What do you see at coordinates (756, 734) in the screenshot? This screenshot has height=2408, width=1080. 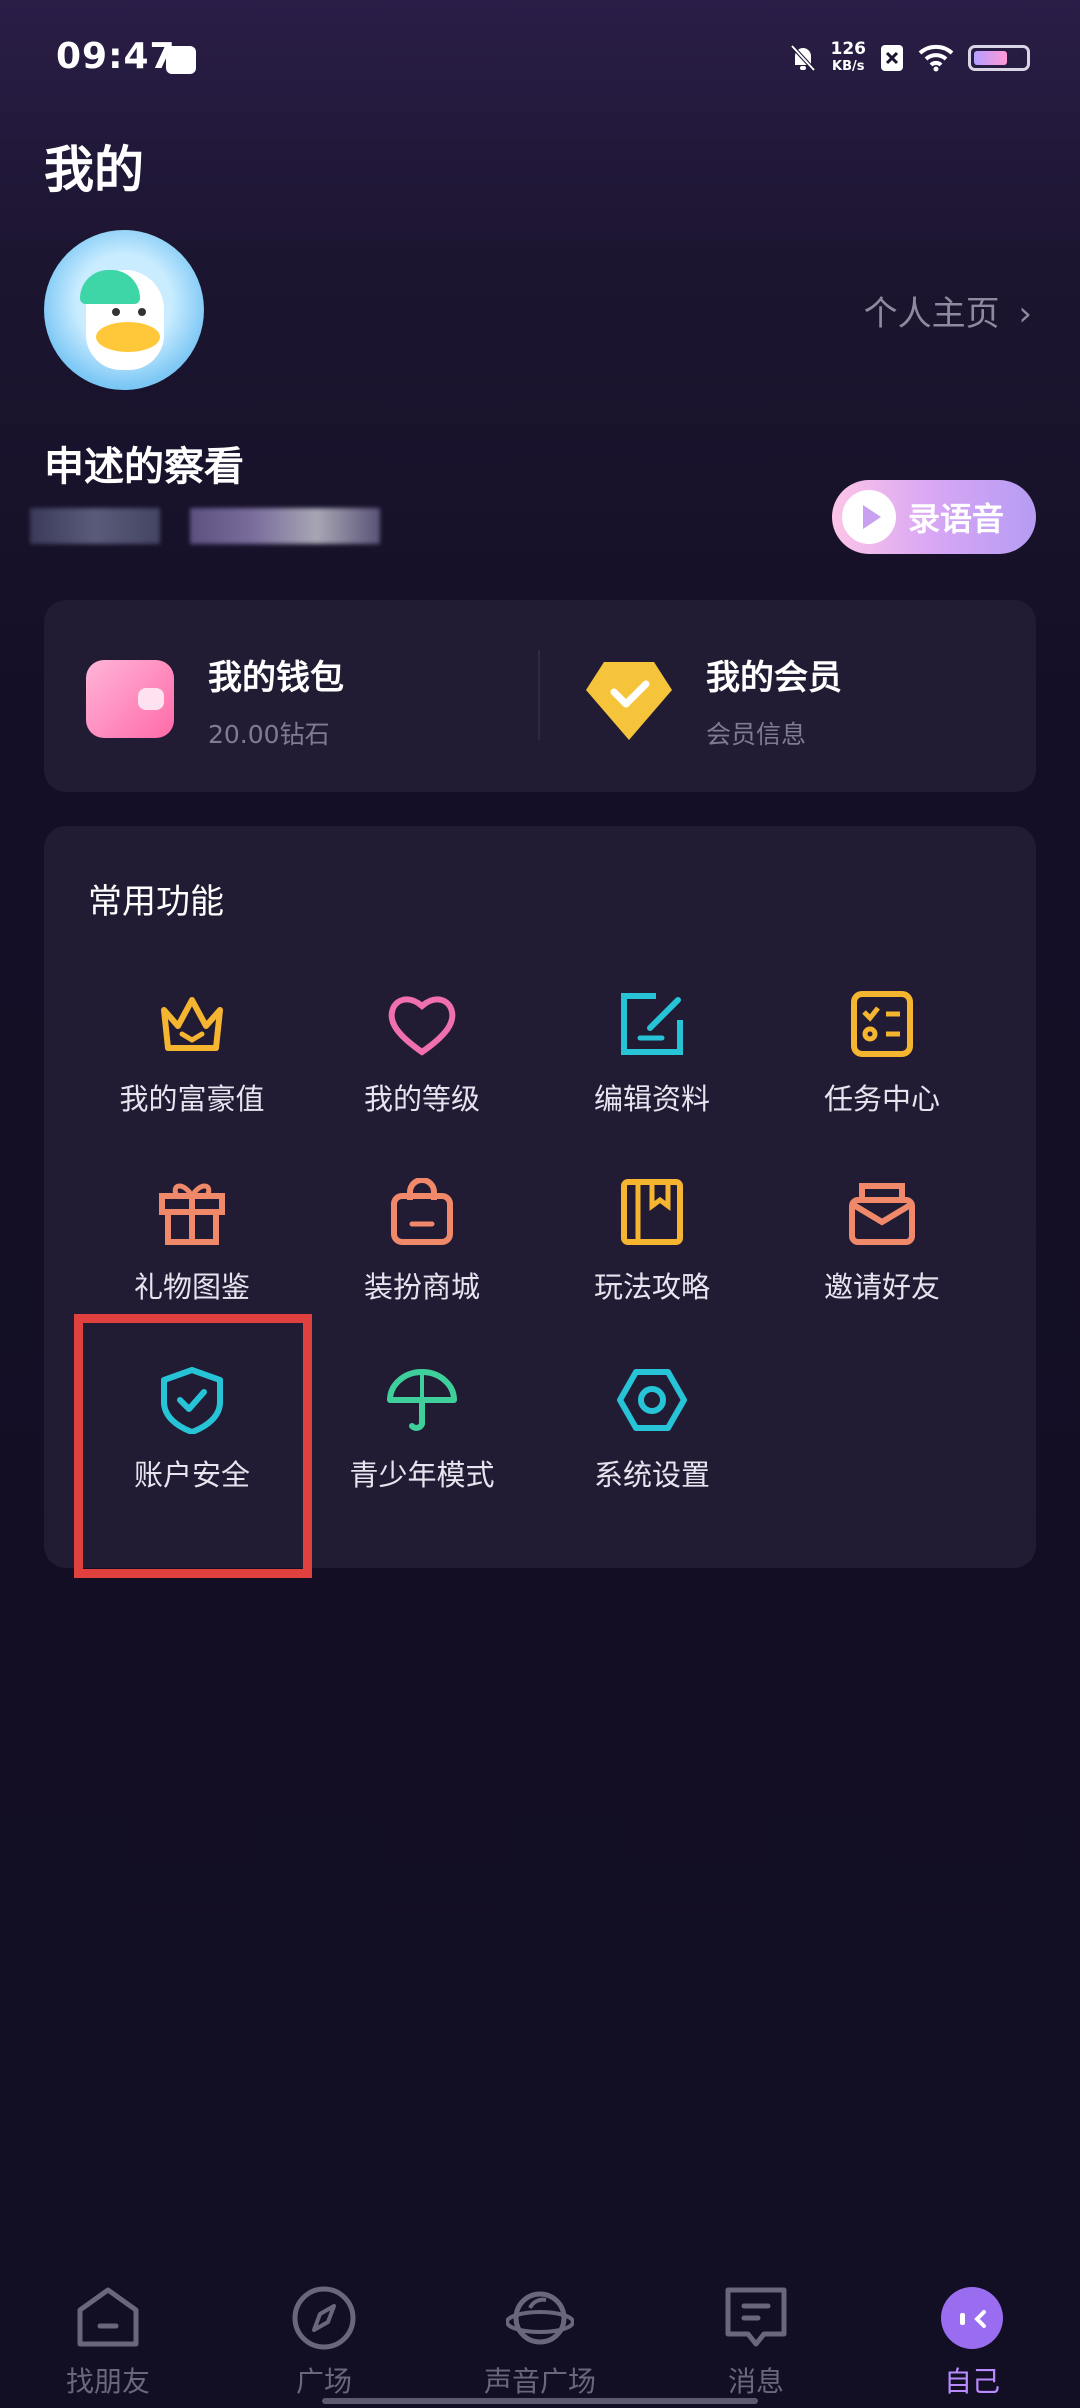 I see `membership-subtitle: 会员信息` at bounding box center [756, 734].